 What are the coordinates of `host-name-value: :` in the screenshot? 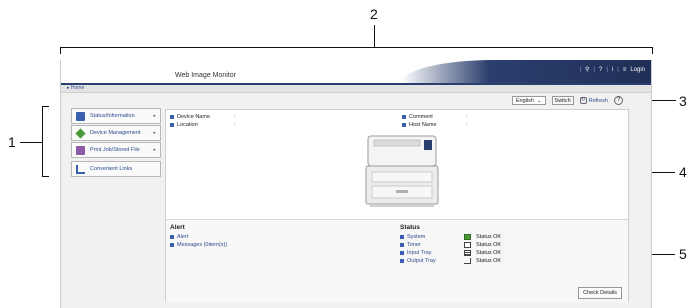 It's located at (467, 125).